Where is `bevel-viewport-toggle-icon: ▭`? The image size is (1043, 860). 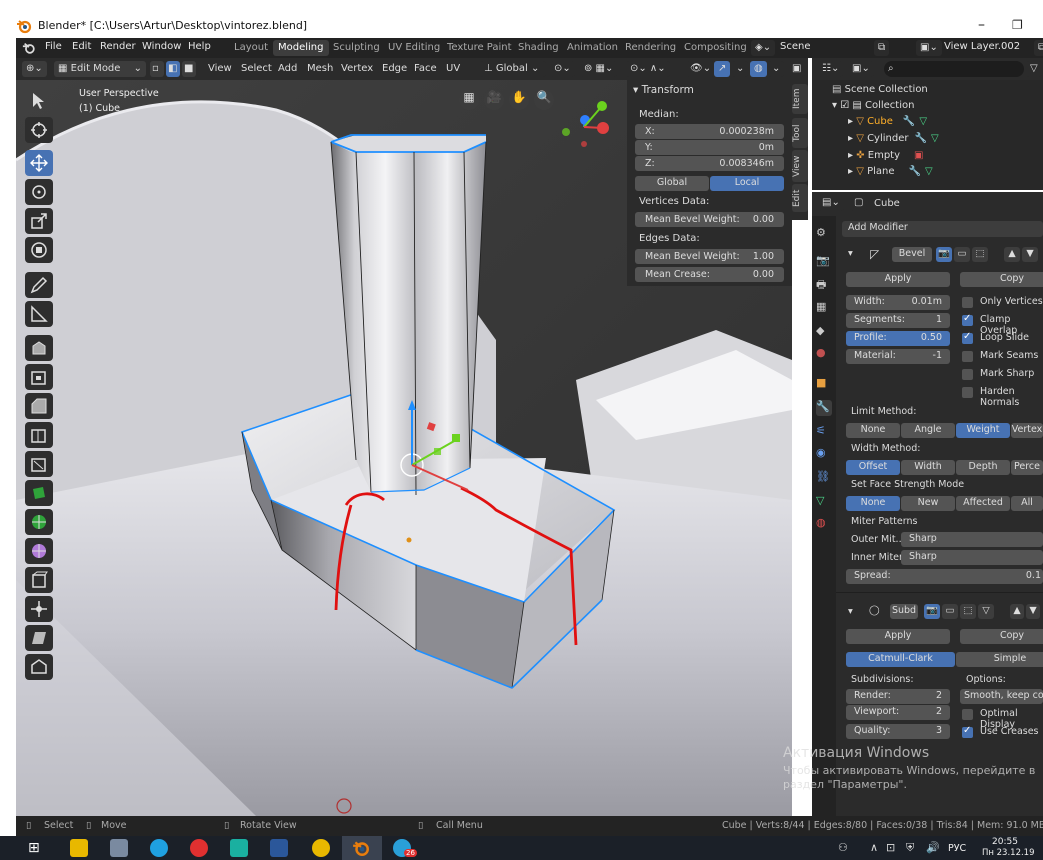
bevel-viewport-toggle-icon: ▭ is located at coordinates (962, 254).